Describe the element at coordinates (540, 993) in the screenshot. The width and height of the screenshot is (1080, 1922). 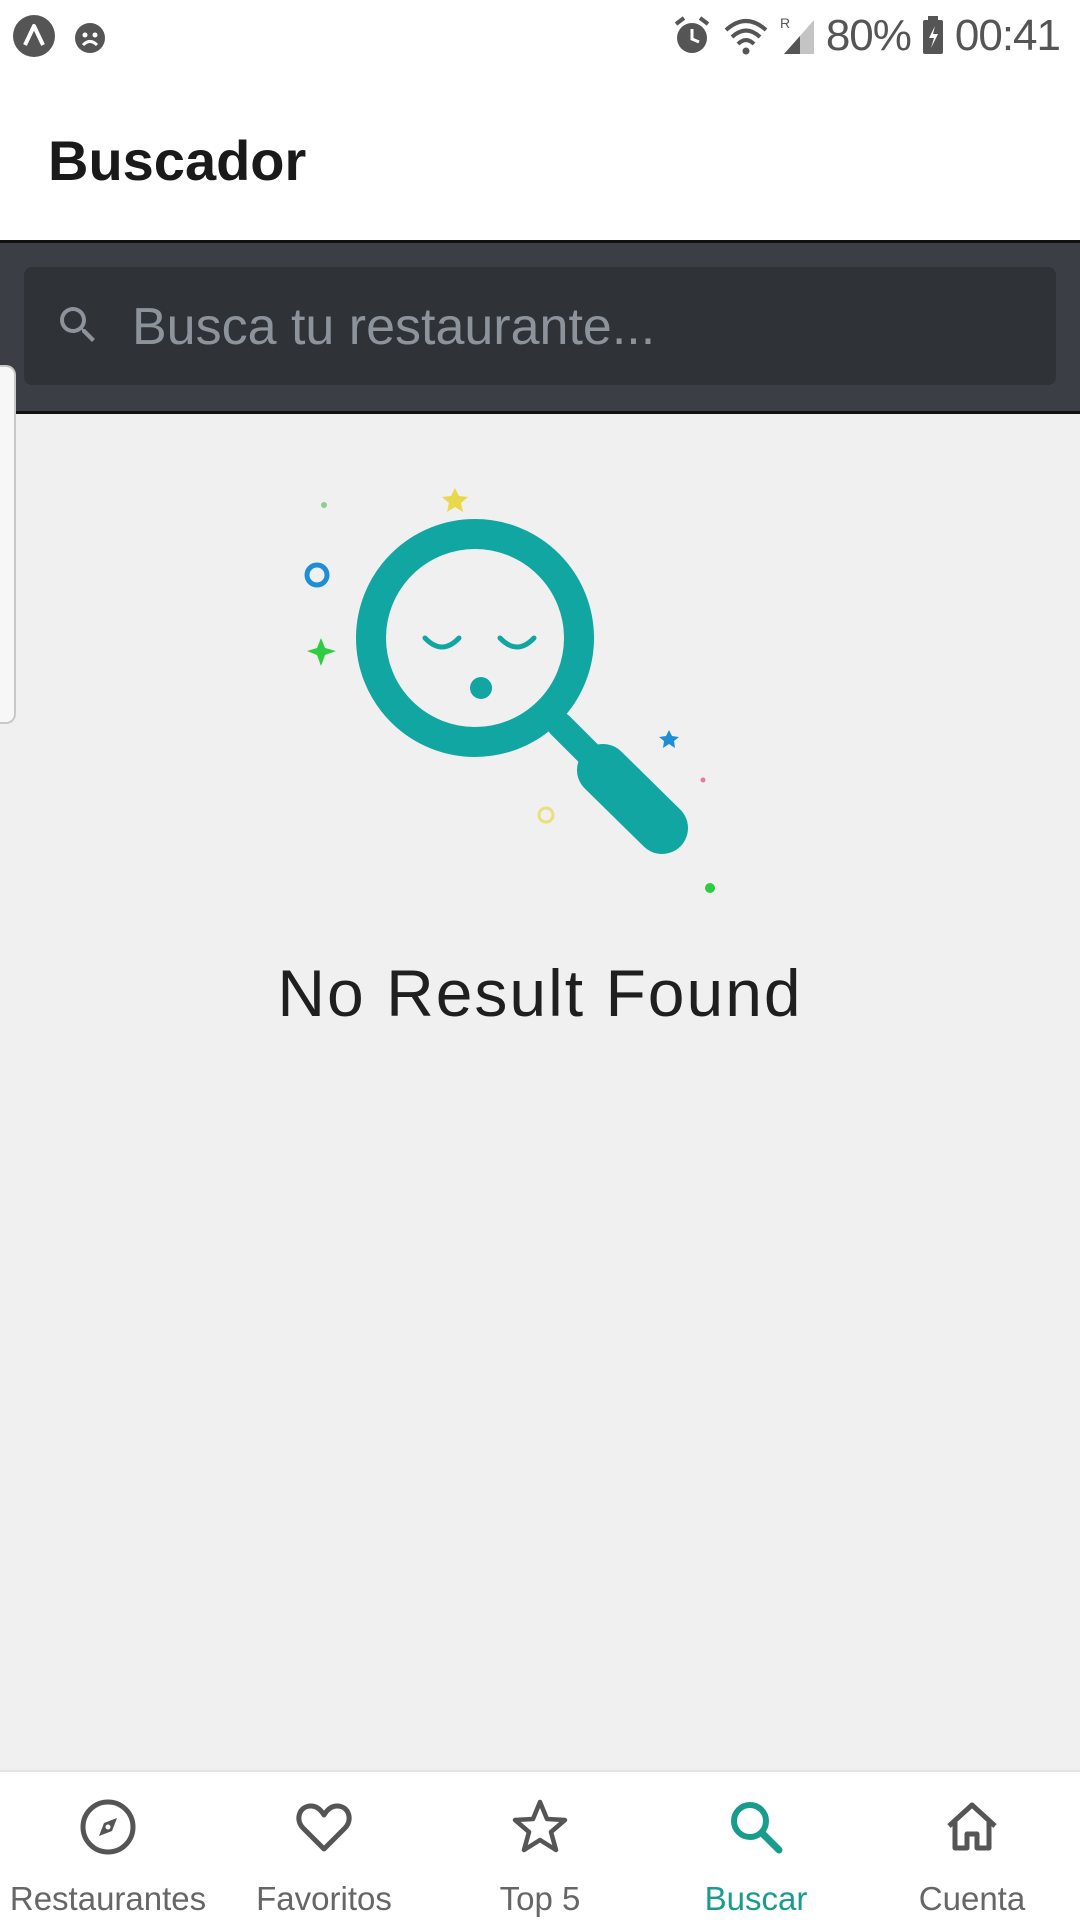
I see `empty-state-message: No Result Found` at that location.